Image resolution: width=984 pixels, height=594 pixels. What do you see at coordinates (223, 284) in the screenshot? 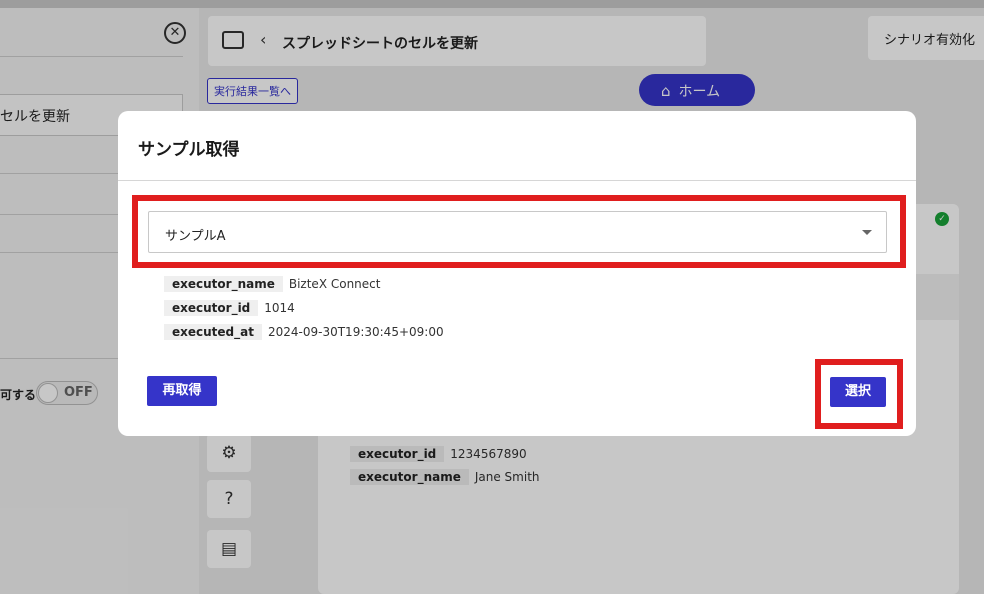
I see `meta-key: executor_name` at bounding box center [223, 284].